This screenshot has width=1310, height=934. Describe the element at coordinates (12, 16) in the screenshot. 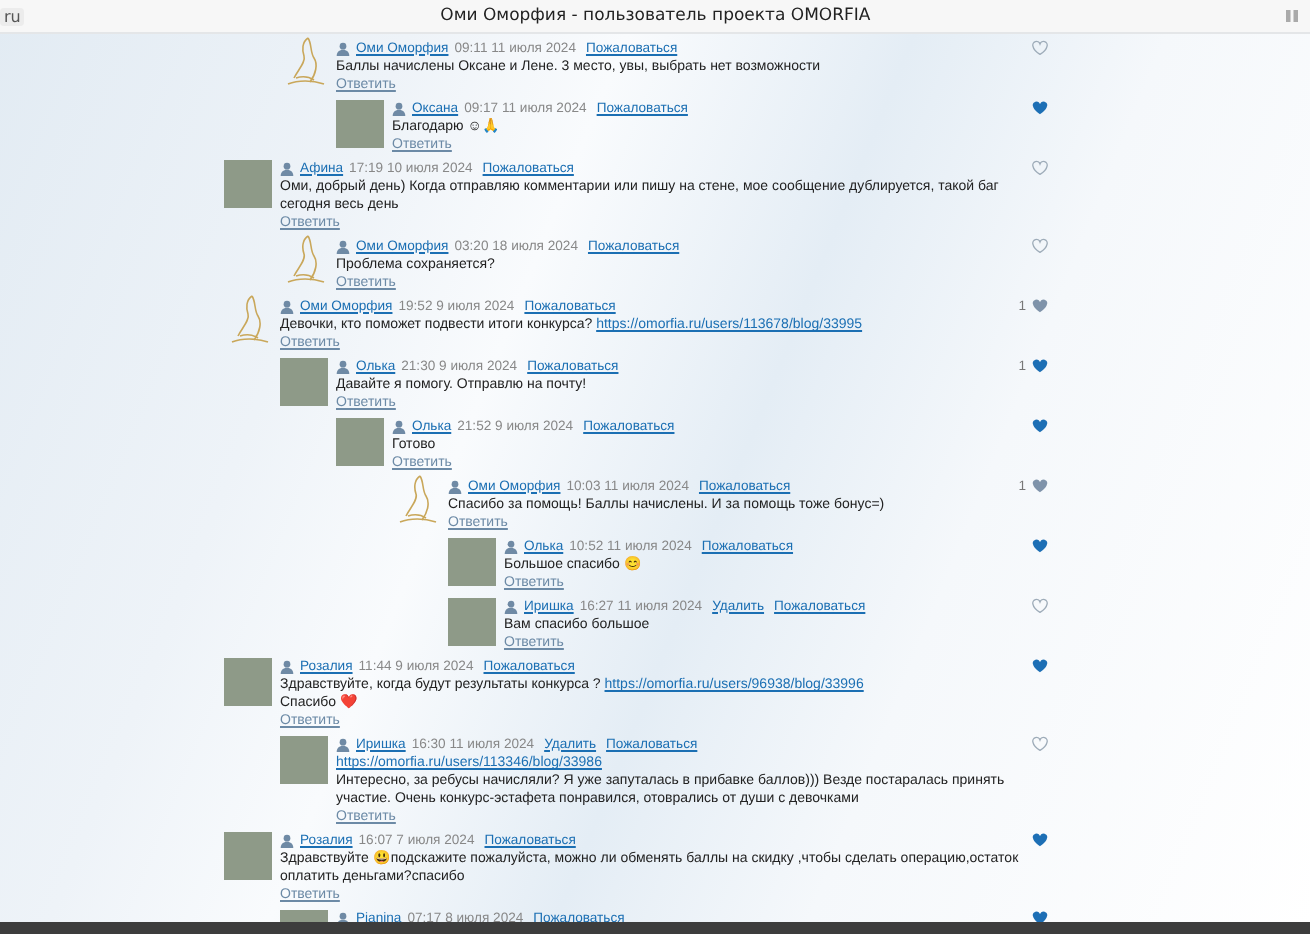

I see `tab-fragment: ru` at that location.